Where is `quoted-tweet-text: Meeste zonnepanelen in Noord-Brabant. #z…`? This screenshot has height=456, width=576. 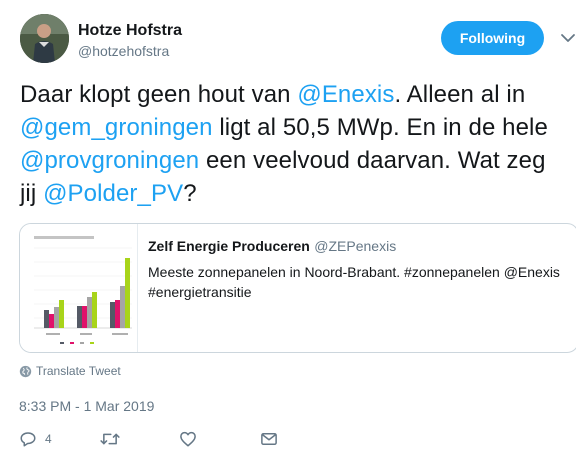 quoted-tweet-text: Meeste zonnepanelen in Noord-Brabant. #z… is located at coordinates (354, 282).